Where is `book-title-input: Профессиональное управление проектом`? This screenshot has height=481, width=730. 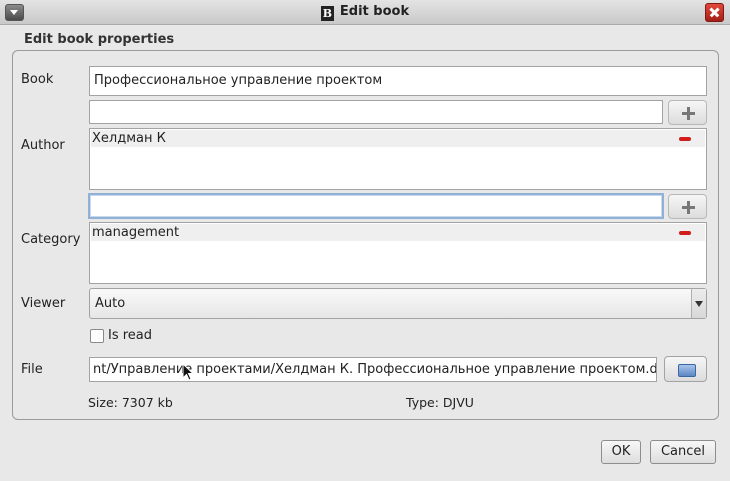 book-title-input: Профессиональное управление проектом is located at coordinates (398, 81).